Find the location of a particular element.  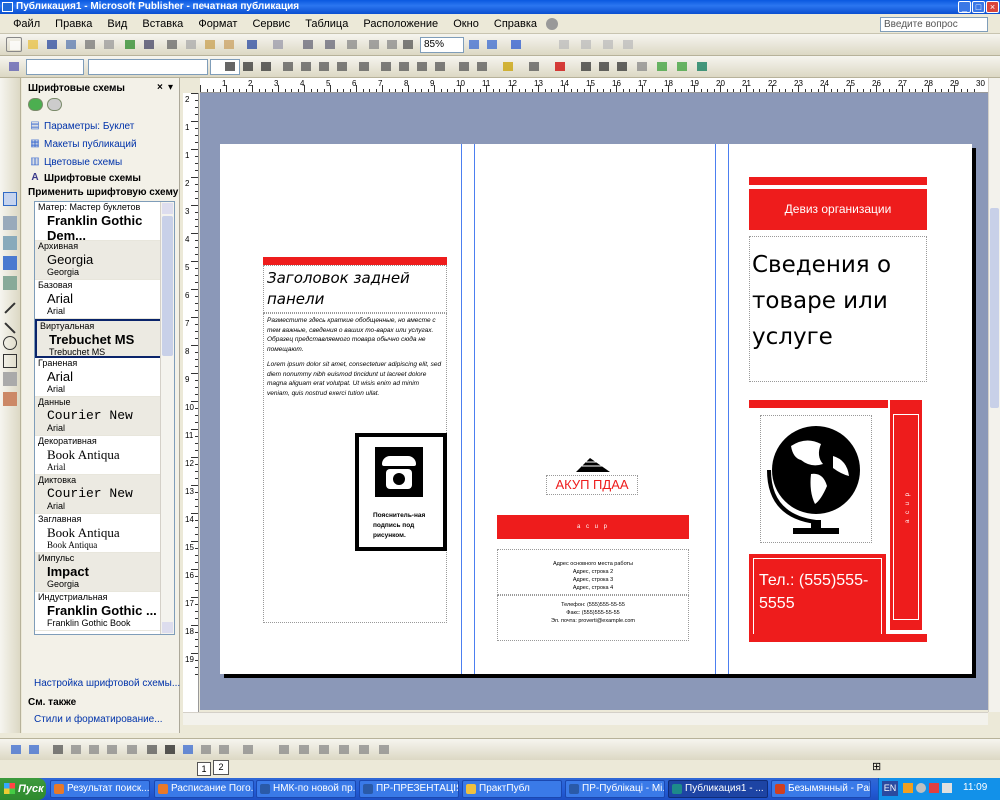

columns-icon is located at coordinates (374, 44).